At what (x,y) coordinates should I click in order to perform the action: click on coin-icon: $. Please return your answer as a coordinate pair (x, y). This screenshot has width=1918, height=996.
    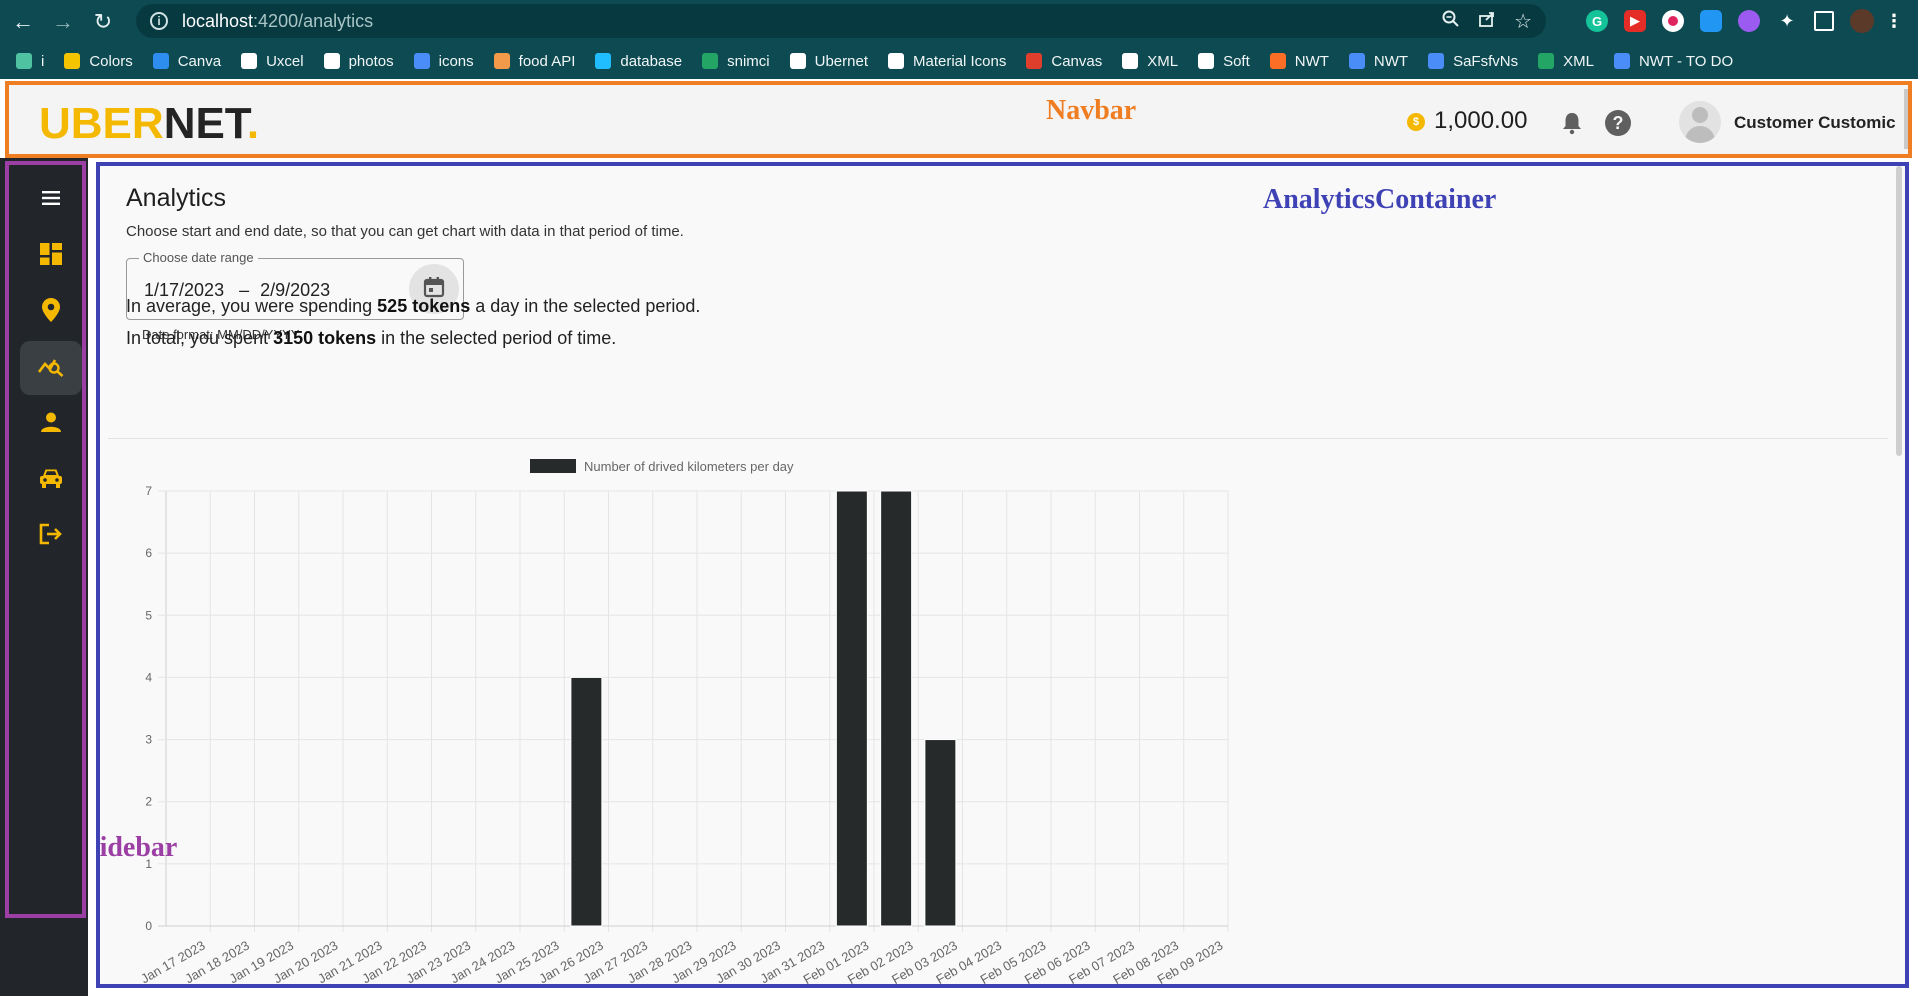
    Looking at the image, I should click on (1416, 122).